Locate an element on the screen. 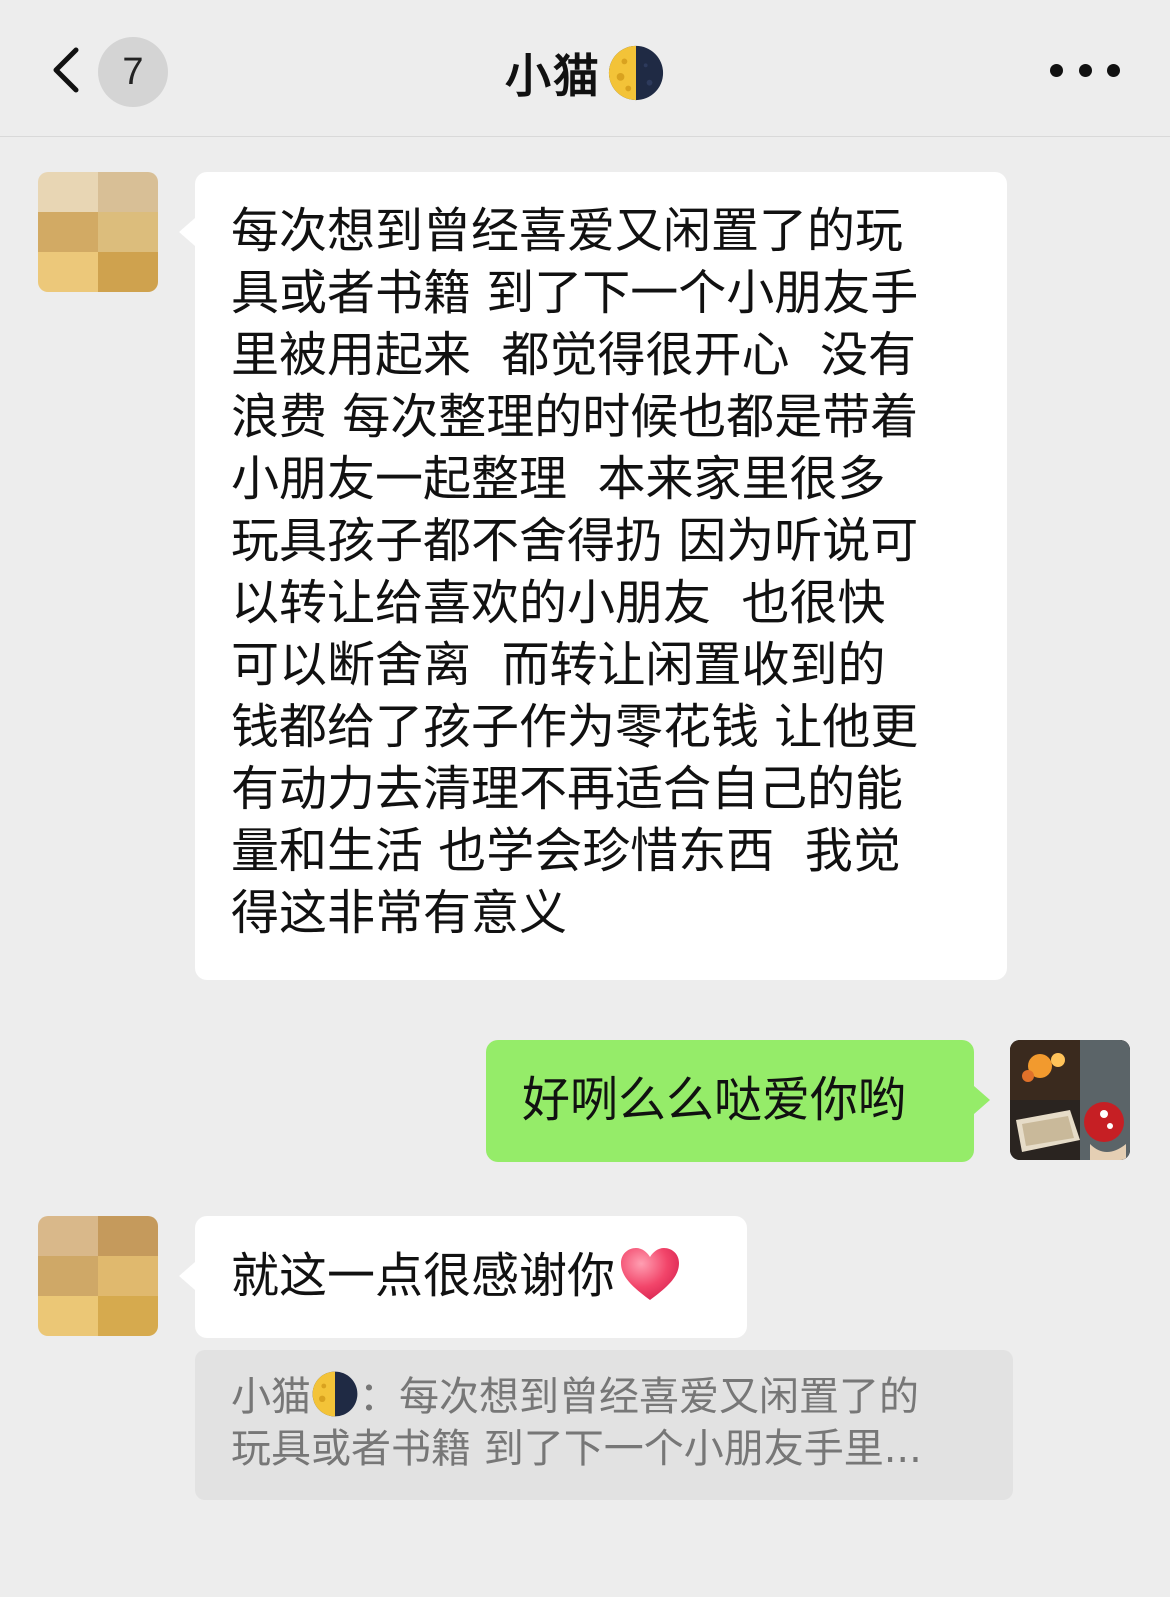 The height and width of the screenshot is (1597, 1170). heart-icon is located at coordinates (650, 1274).